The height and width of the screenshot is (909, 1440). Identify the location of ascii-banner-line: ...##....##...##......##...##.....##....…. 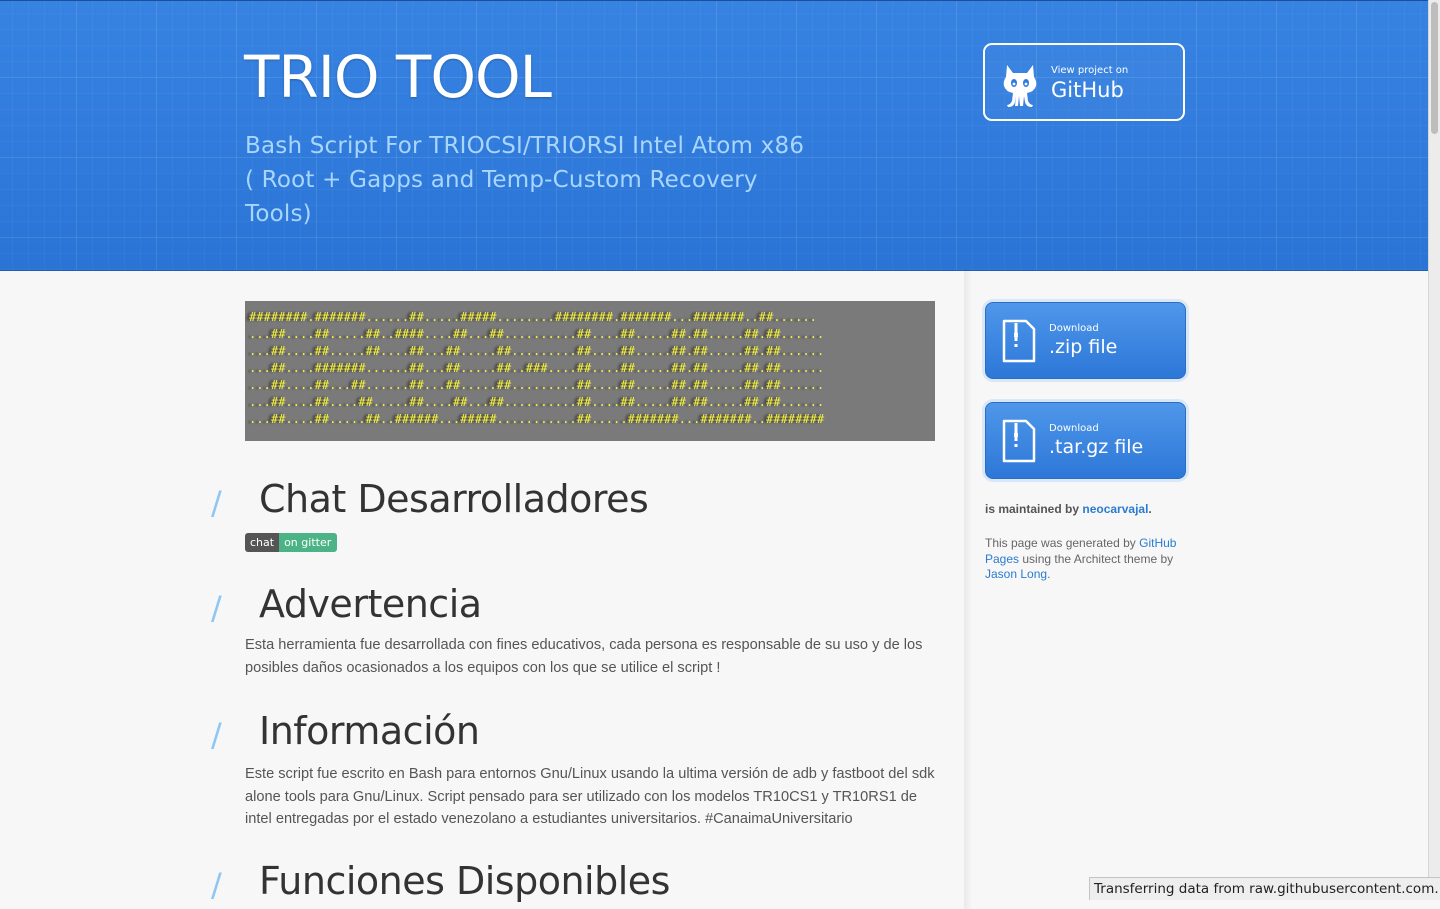
(537, 385).